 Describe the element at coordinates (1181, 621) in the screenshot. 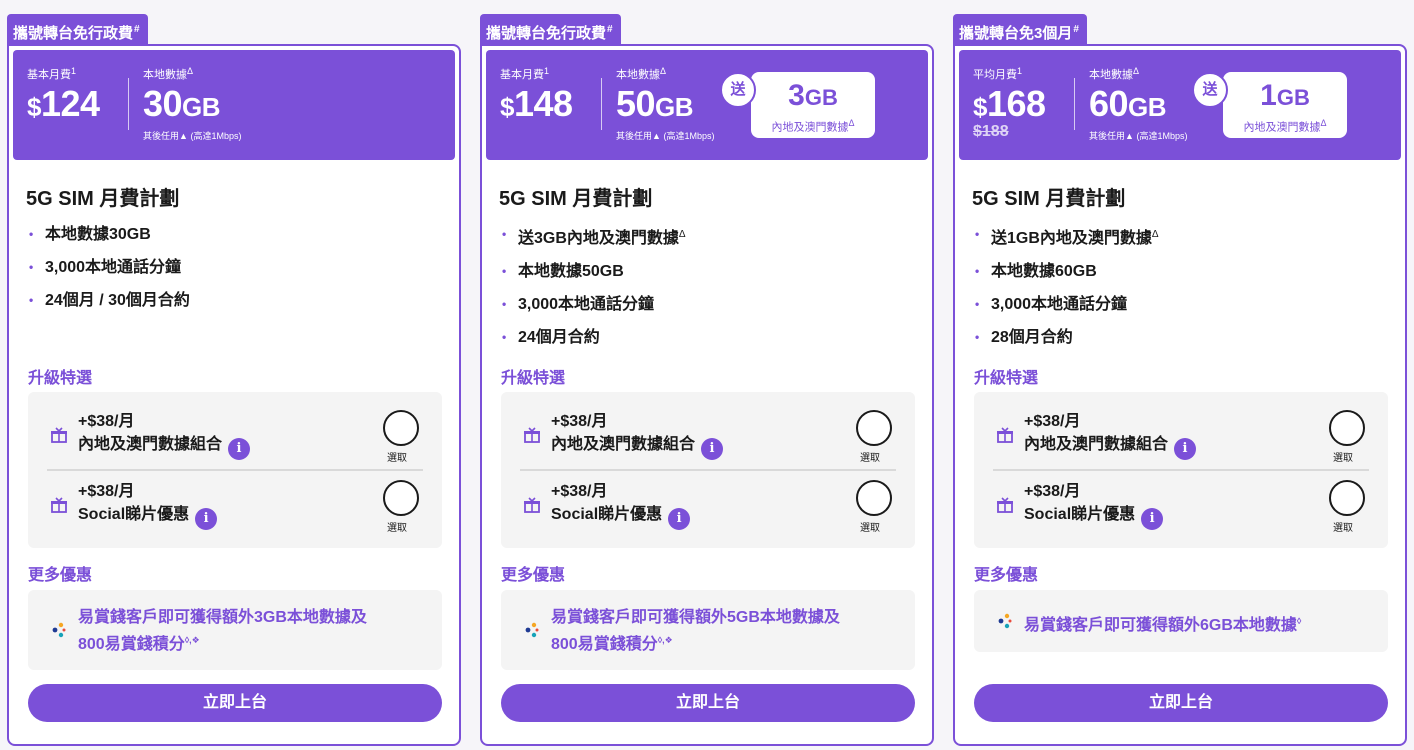

I see `moneyback-offer: 易賞錢客戶即可獲得額外6GB本地數據◊` at that location.